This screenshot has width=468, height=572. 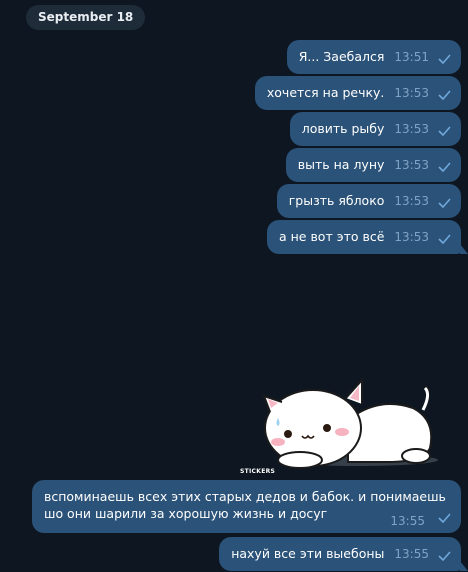 What do you see at coordinates (258, 471) in the screenshot?
I see `sticker-caption: STICKERS` at bounding box center [258, 471].